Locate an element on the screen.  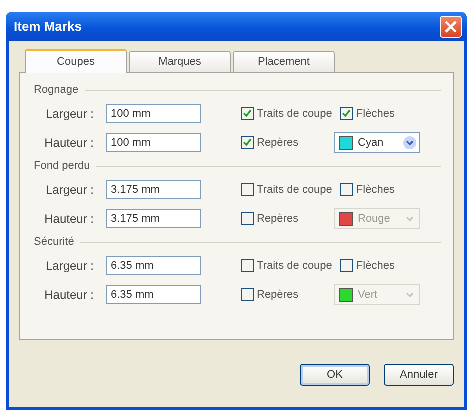
close-button is located at coordinates (451, 27).